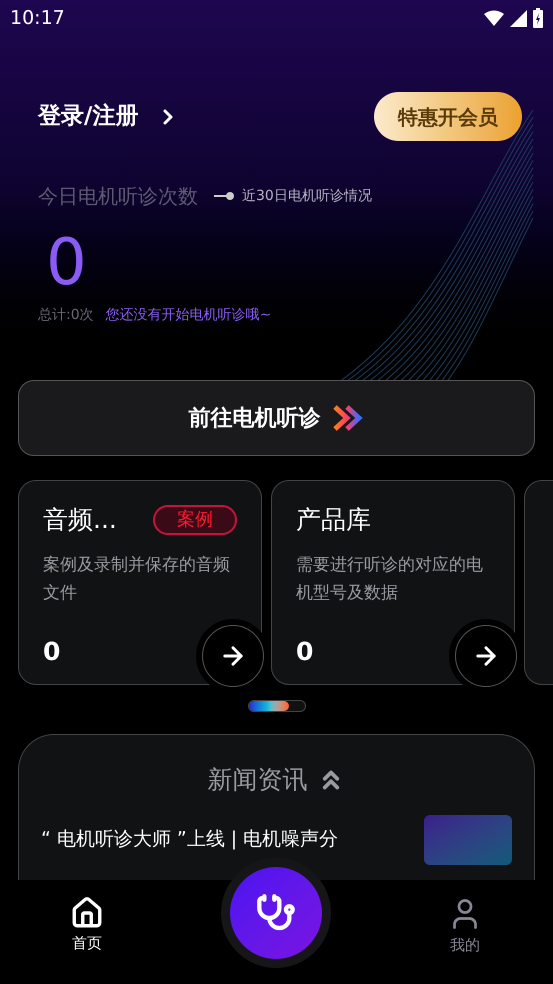 The height and width of the screenshot is (984, 553). I want to click on vip-button: 特惠开会员, so click(448, 116).